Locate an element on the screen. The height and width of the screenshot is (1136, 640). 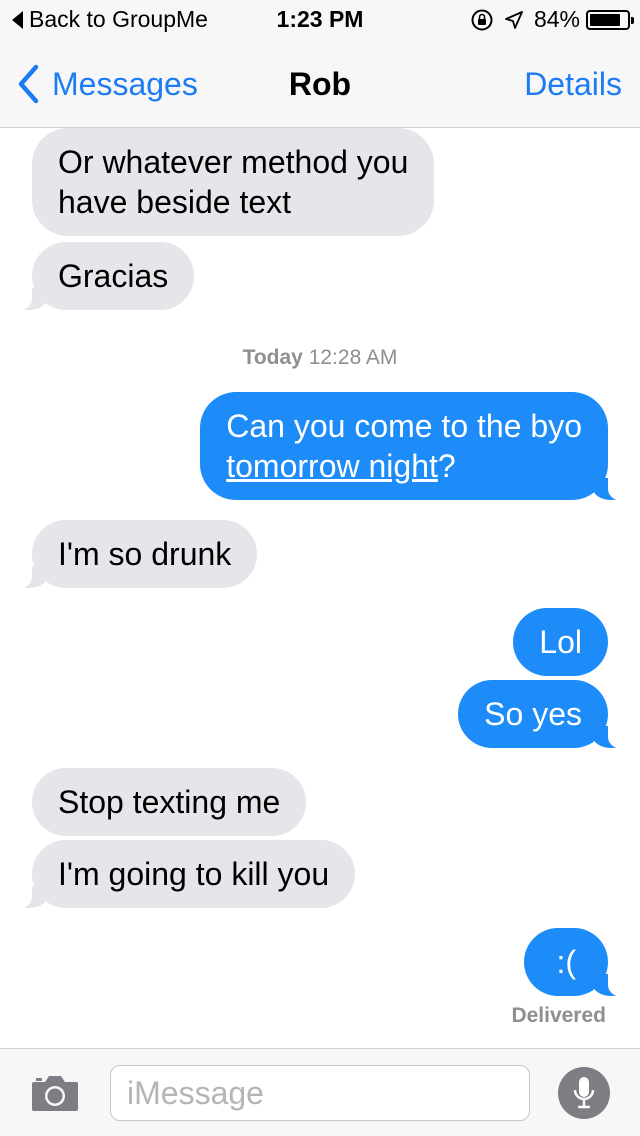
message-bubble-outgoing: Lol is located at coordinates (560, 642).